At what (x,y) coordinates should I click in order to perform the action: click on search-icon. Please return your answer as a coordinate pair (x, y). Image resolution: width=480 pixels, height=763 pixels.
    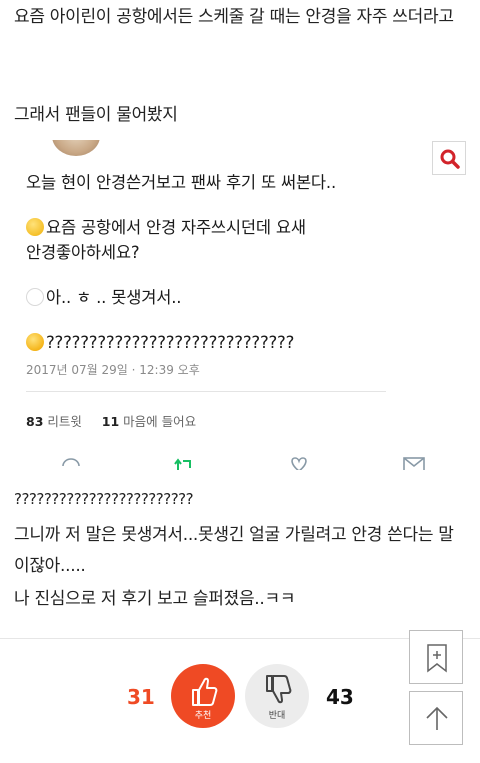
    Looking at the image, I should click on (450, 159).